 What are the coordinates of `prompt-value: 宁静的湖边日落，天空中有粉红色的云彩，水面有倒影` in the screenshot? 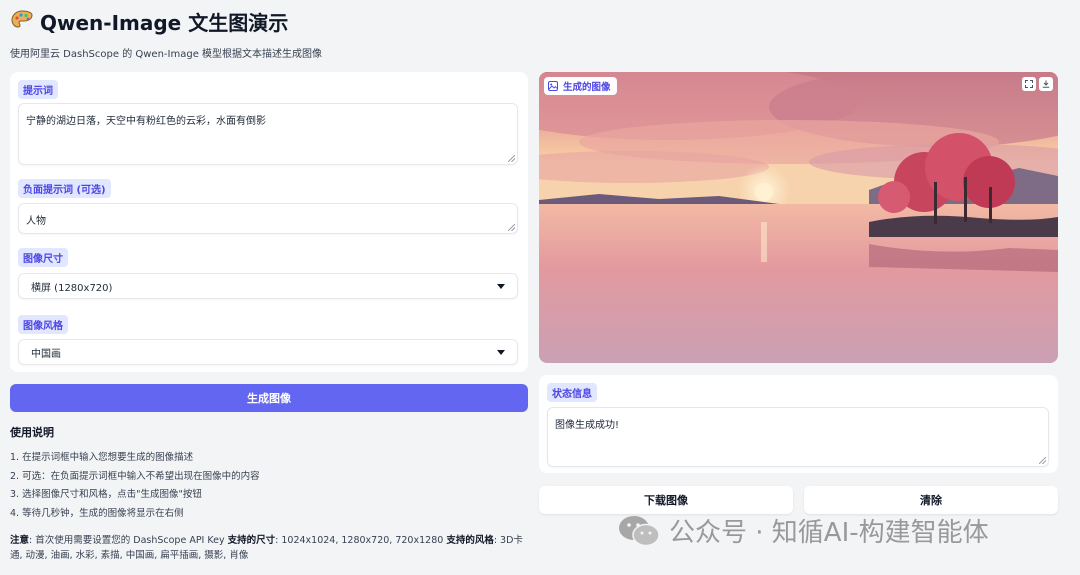 It's located at (146, 121).